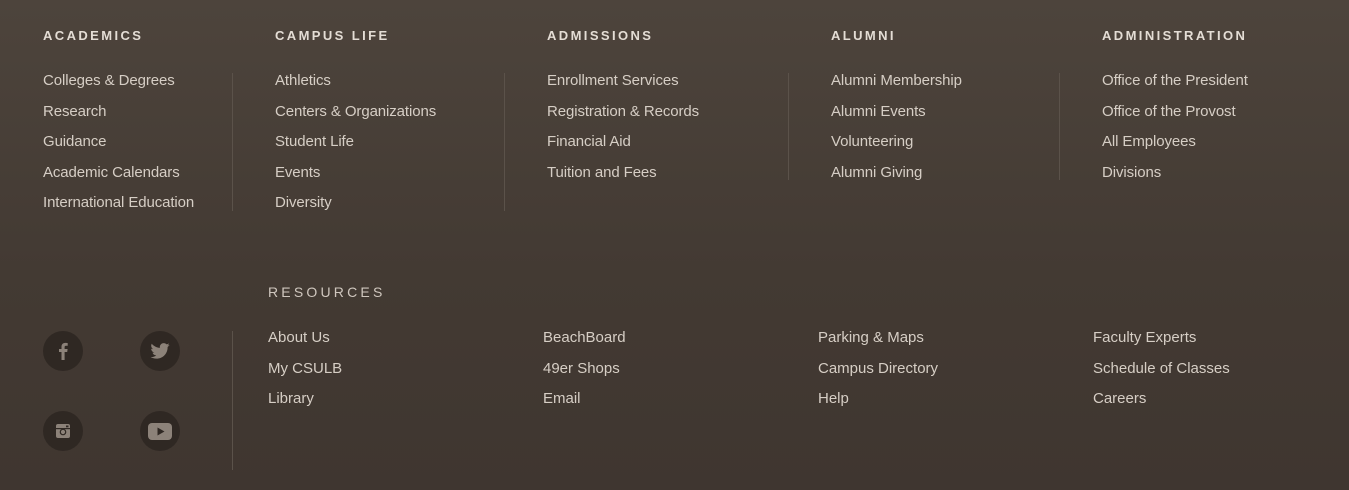 The width and height of the screenshot is (1349, 490). What do you see at coordinates (1175, 35) in the screenshot?
I see `column-heading: ADMINISTRATION` at bounding box center [1175, 35].